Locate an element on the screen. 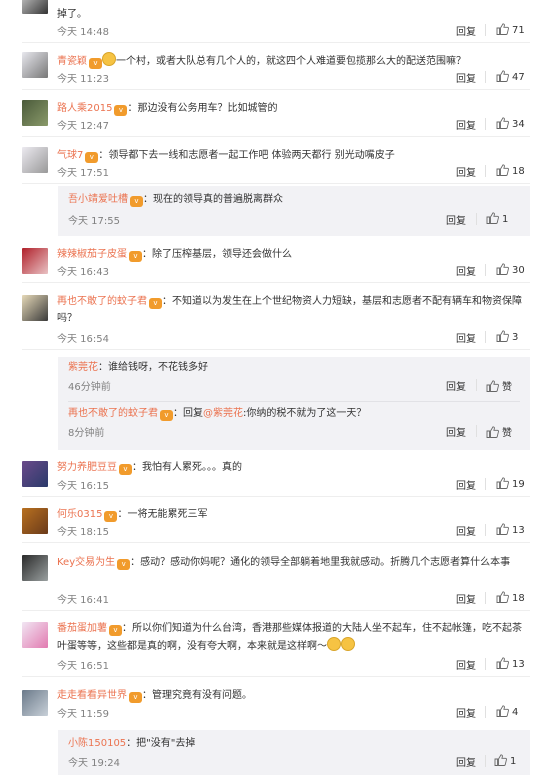  comment-username: 路人乘2015 is located at coordinates (84, 108).